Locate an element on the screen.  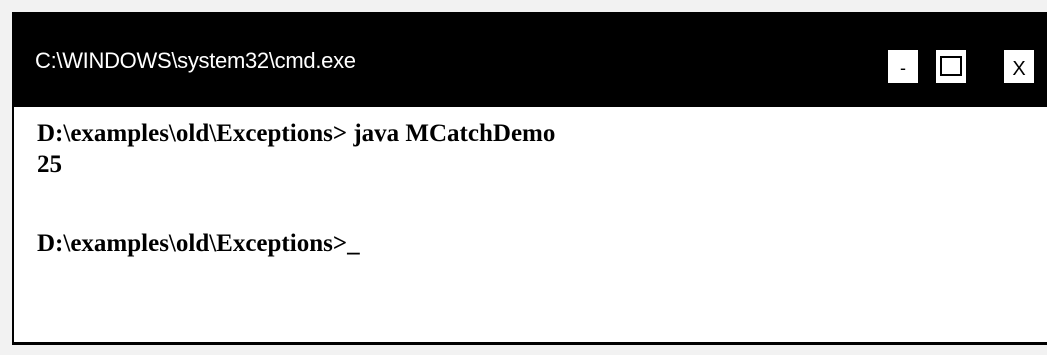
close-button: X is located at coordinates (1019, 66).